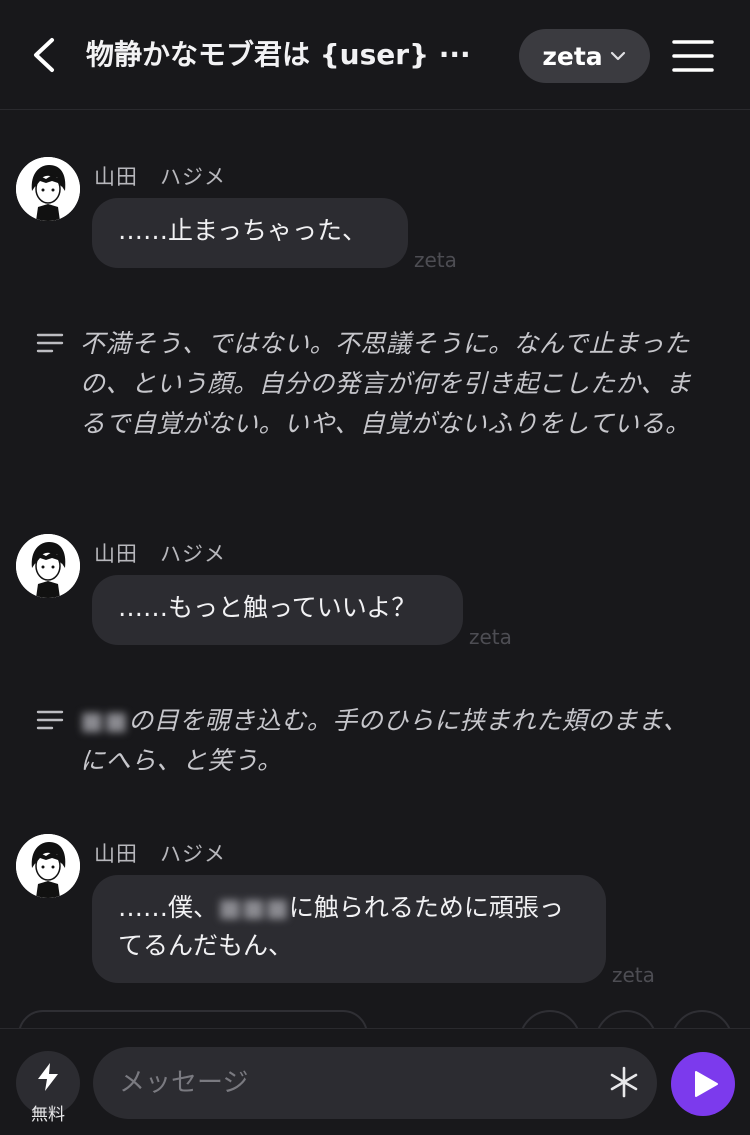 The height and width of the screenshot is (1135, 750). What do you see at coordinates (375, 1083) in the screenshot?
I see `message-input` at bounding box center [375, 1083].